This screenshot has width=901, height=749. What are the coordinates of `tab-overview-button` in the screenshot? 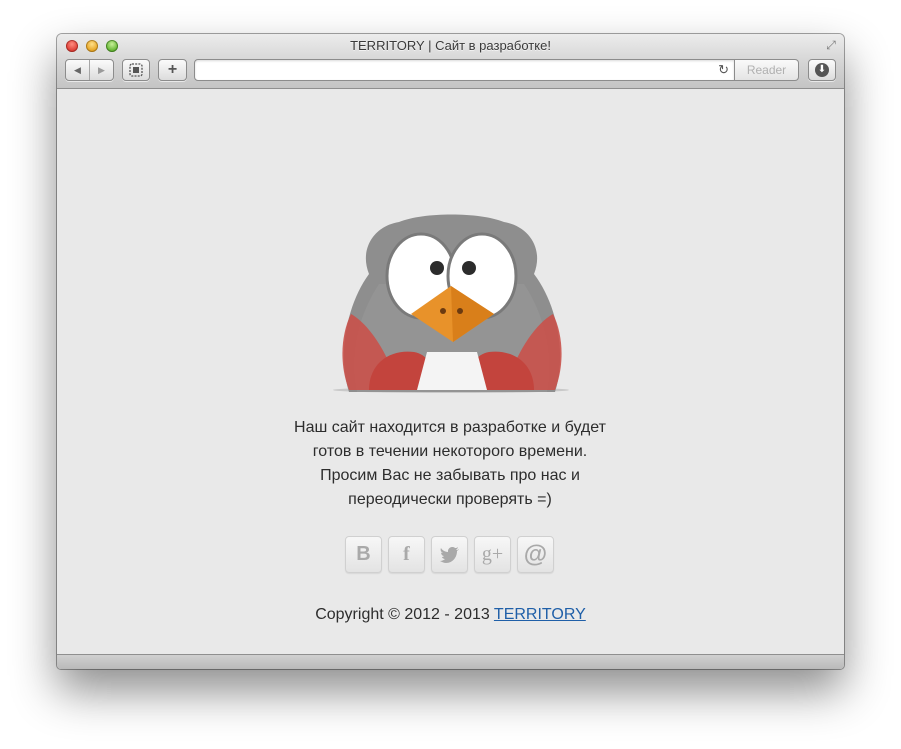 It's located at (136, 70).